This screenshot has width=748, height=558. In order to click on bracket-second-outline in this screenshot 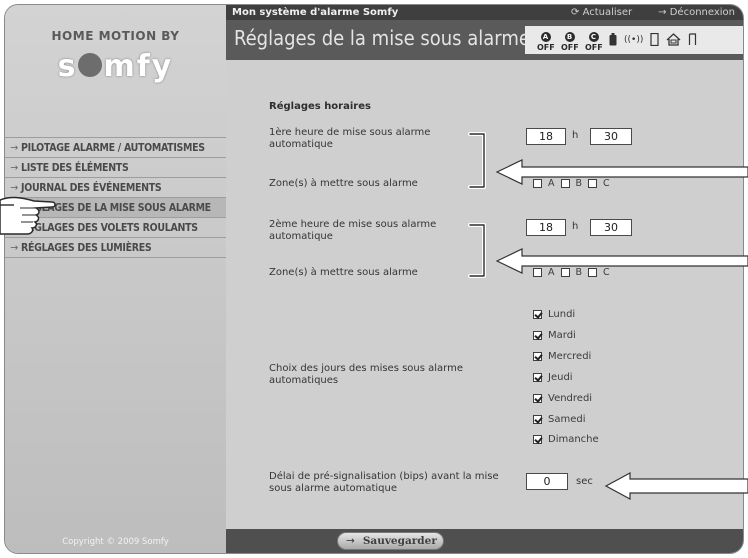, I will do `click(477, 250)`.